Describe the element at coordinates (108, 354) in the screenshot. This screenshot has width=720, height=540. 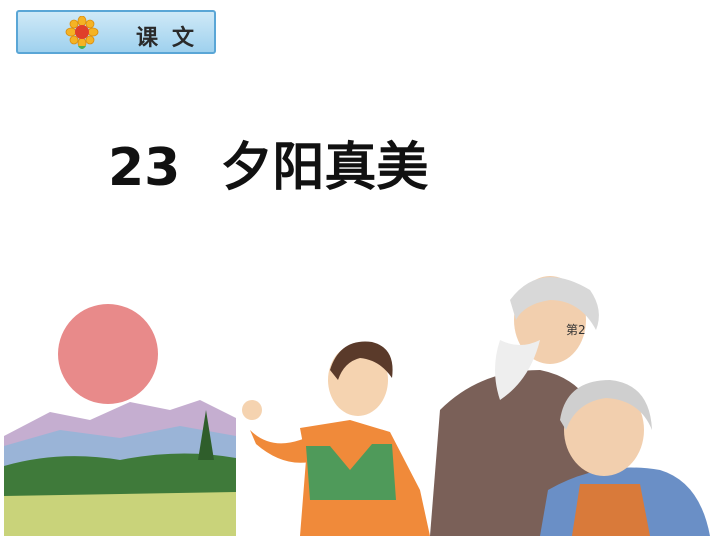
I see `sun` at that location.